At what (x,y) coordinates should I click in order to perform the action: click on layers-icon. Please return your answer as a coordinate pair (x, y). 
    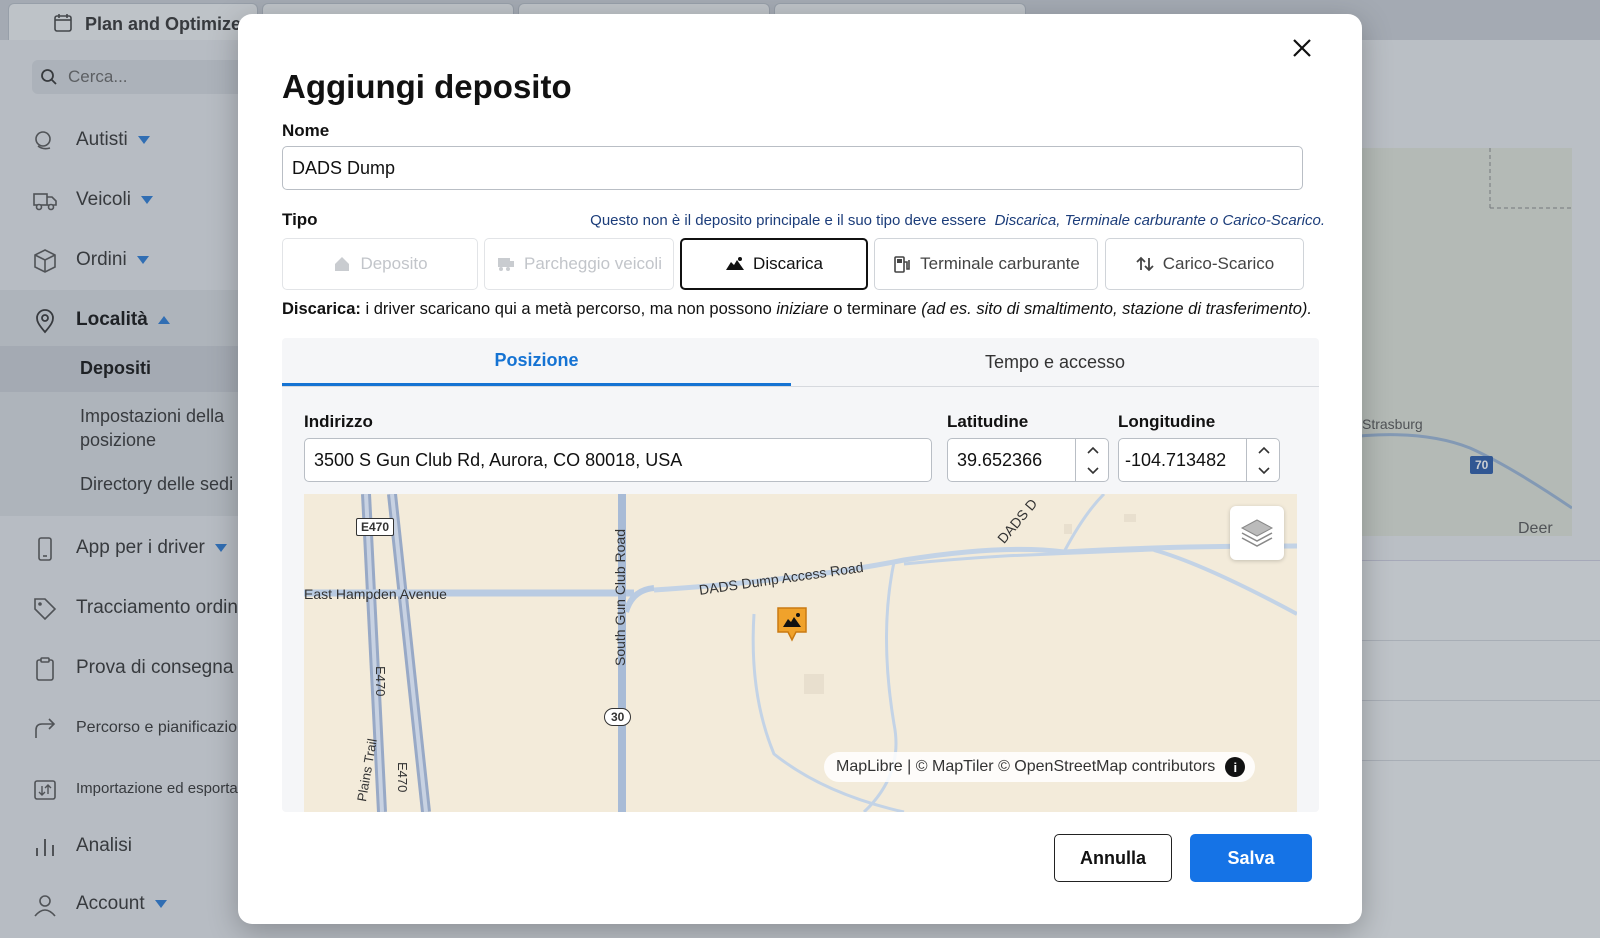
    Looking at the image, I should click on (1257, 533).